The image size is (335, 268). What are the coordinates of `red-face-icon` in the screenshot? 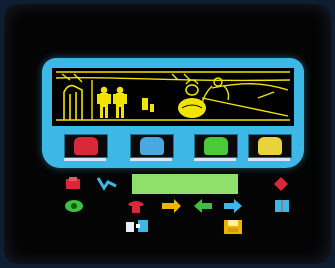 It's located at (86, 146).